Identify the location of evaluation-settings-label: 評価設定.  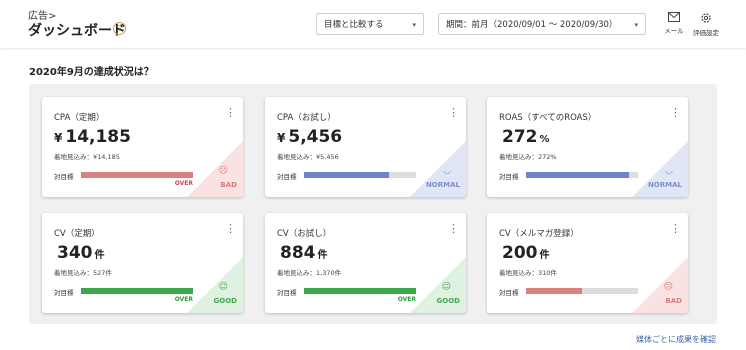
(706, 33).